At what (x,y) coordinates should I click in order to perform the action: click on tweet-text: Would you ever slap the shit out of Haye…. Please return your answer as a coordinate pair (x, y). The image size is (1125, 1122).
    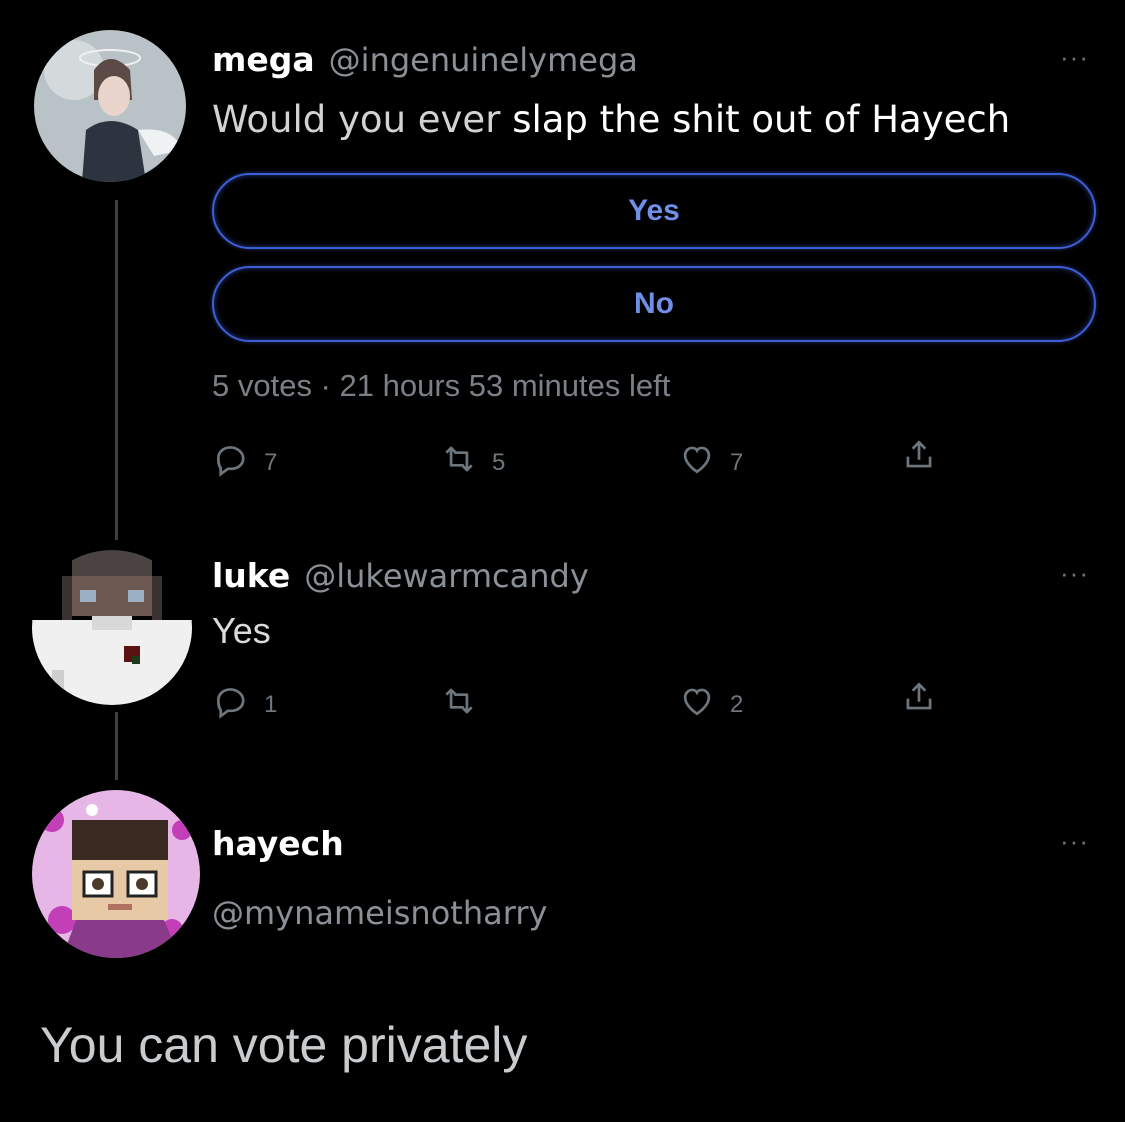
    Looking at the image, I should click on (611, 119).